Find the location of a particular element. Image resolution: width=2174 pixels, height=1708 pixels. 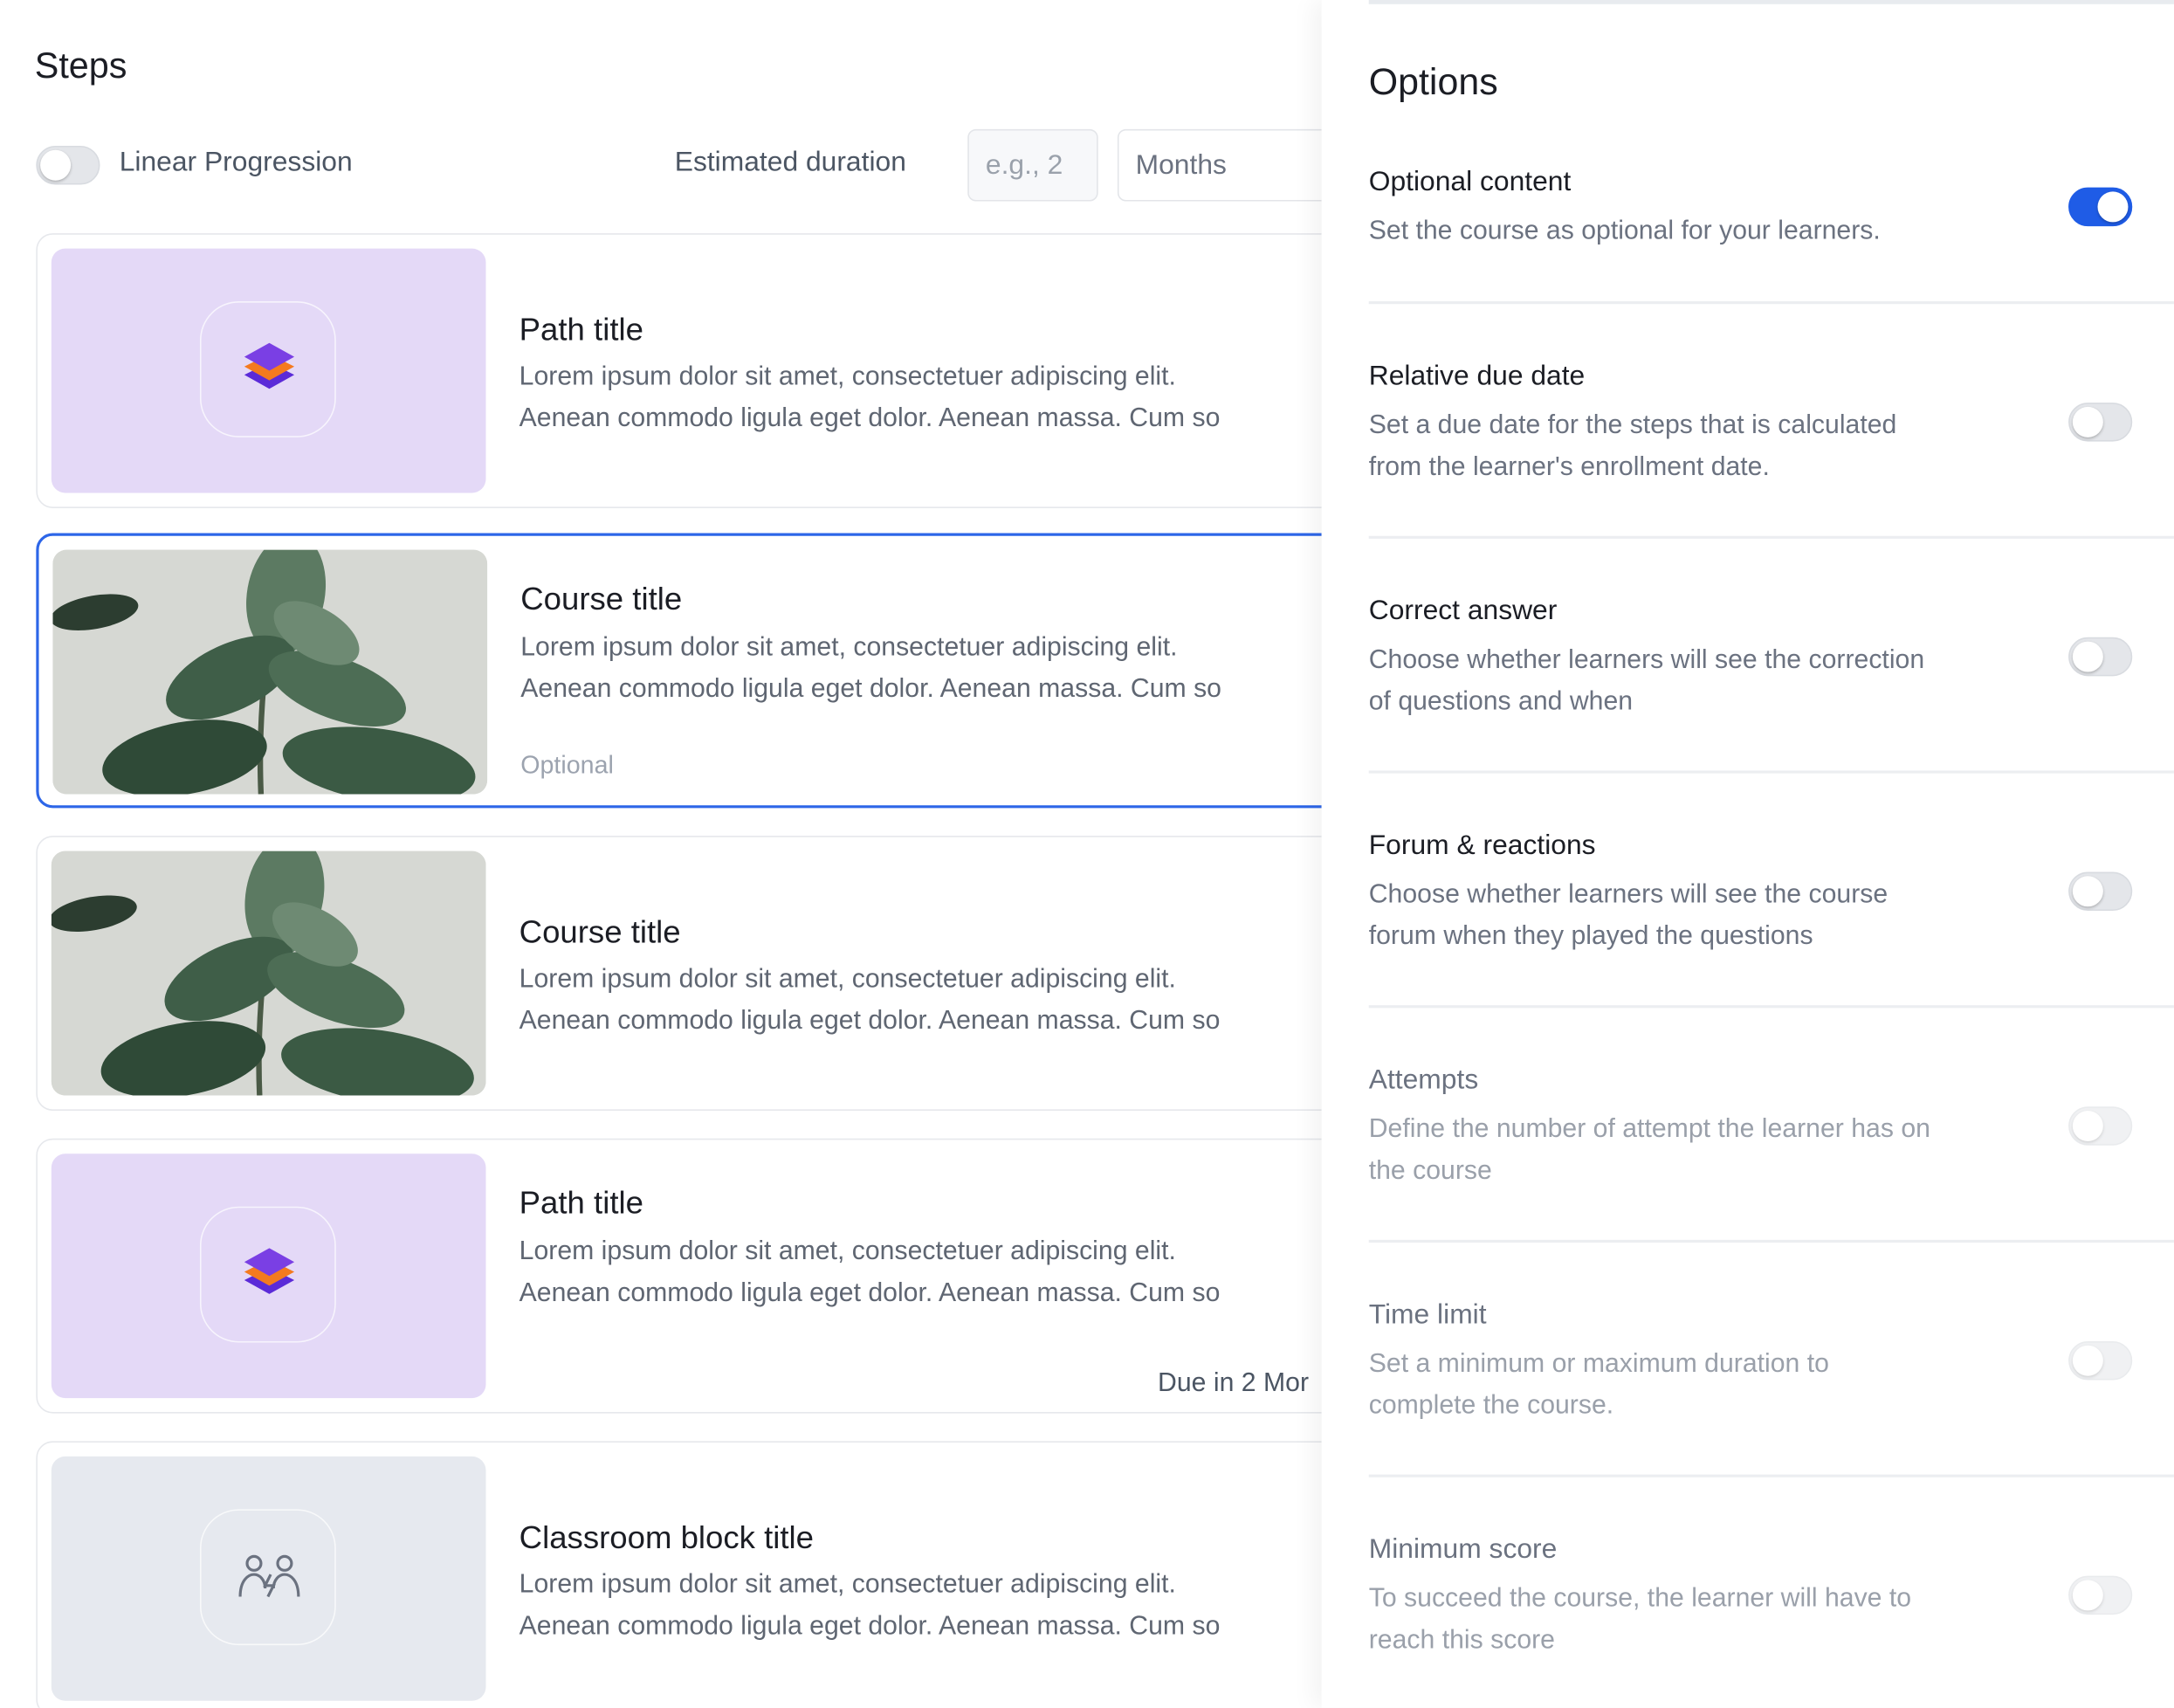

option-title: Attempts is located at coordinates (1423, 1080).